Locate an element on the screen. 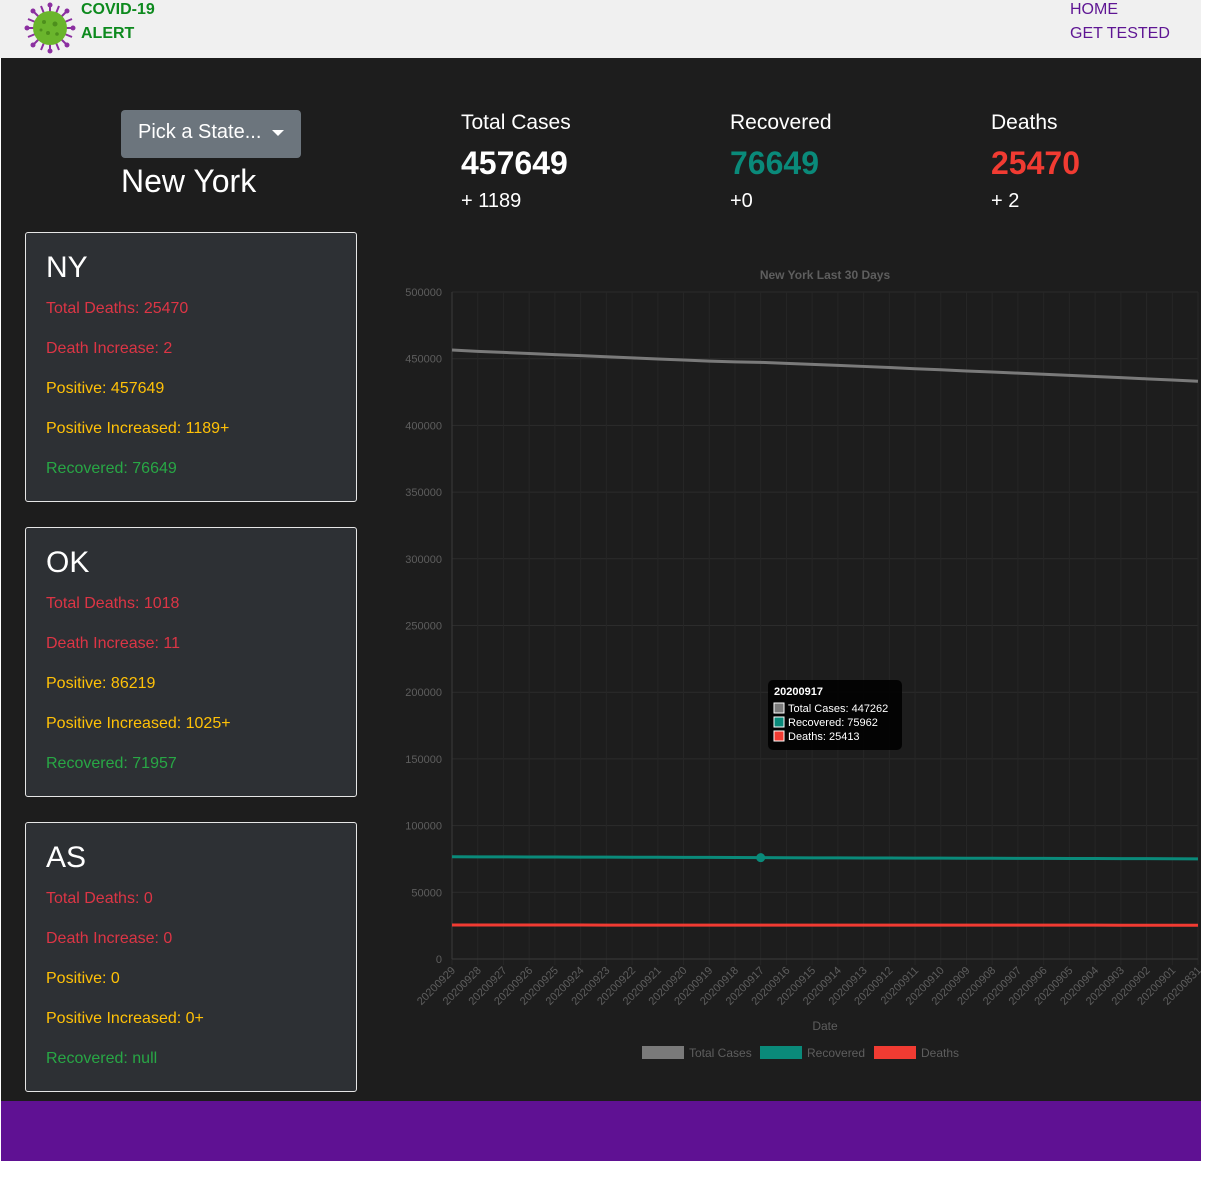 Image resolution: width=1208 pixels, height=1182 pixels. x-axis-label: Date is located at coordinates (825, 1026).